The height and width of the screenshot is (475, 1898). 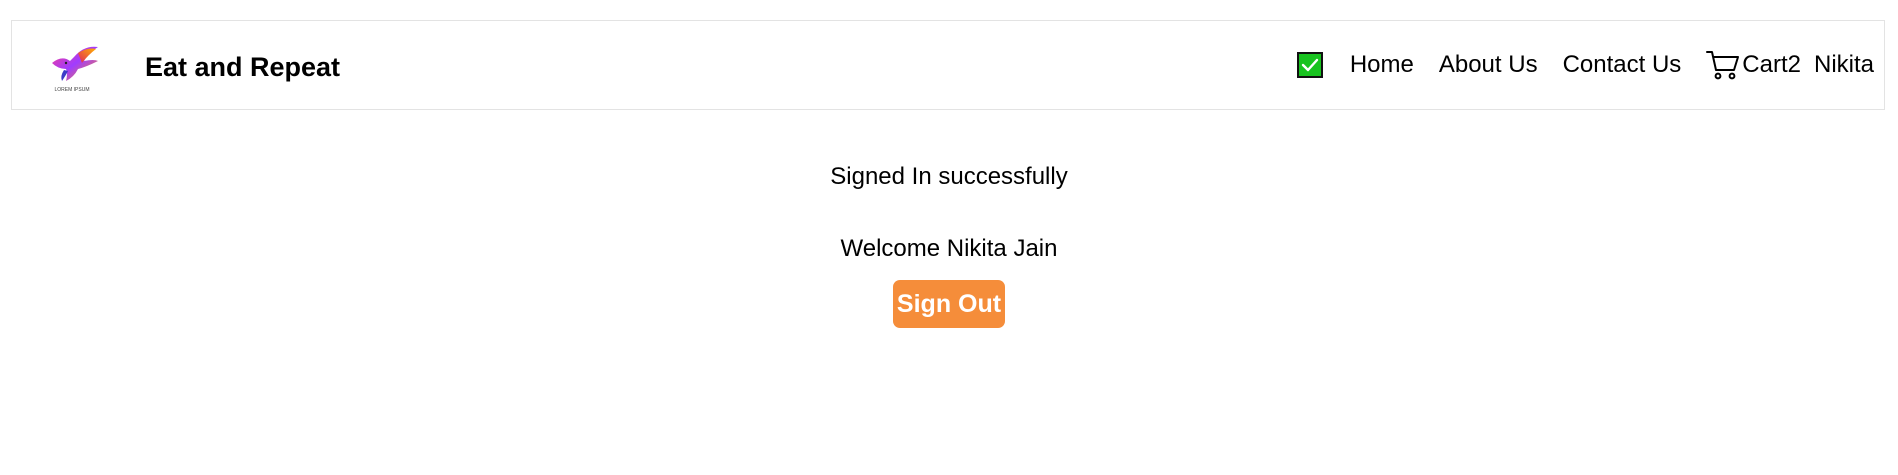 What do you see at coordinates (1622, 65) in the screenshot?
I see `nav-contact-link: Contact Us` at bounding box center [1622, 65].